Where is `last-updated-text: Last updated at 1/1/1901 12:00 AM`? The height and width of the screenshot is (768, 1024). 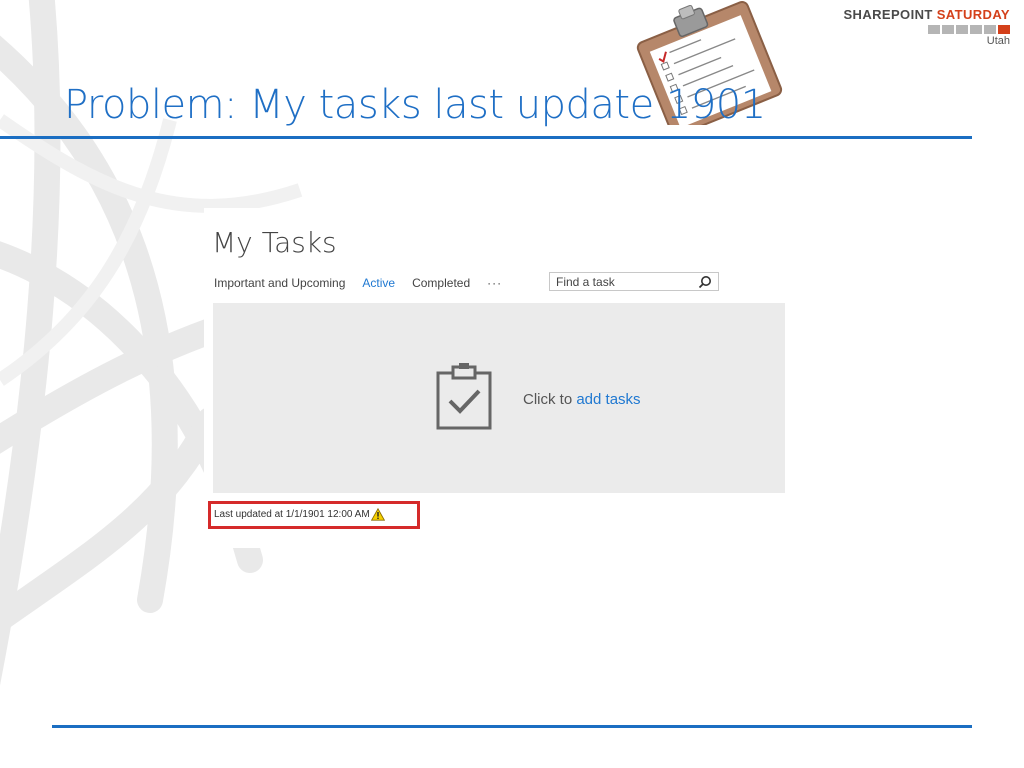
last-updated-text: Last updated at 1/1/1901 12:00 AM is located at coordinates (292, 514).